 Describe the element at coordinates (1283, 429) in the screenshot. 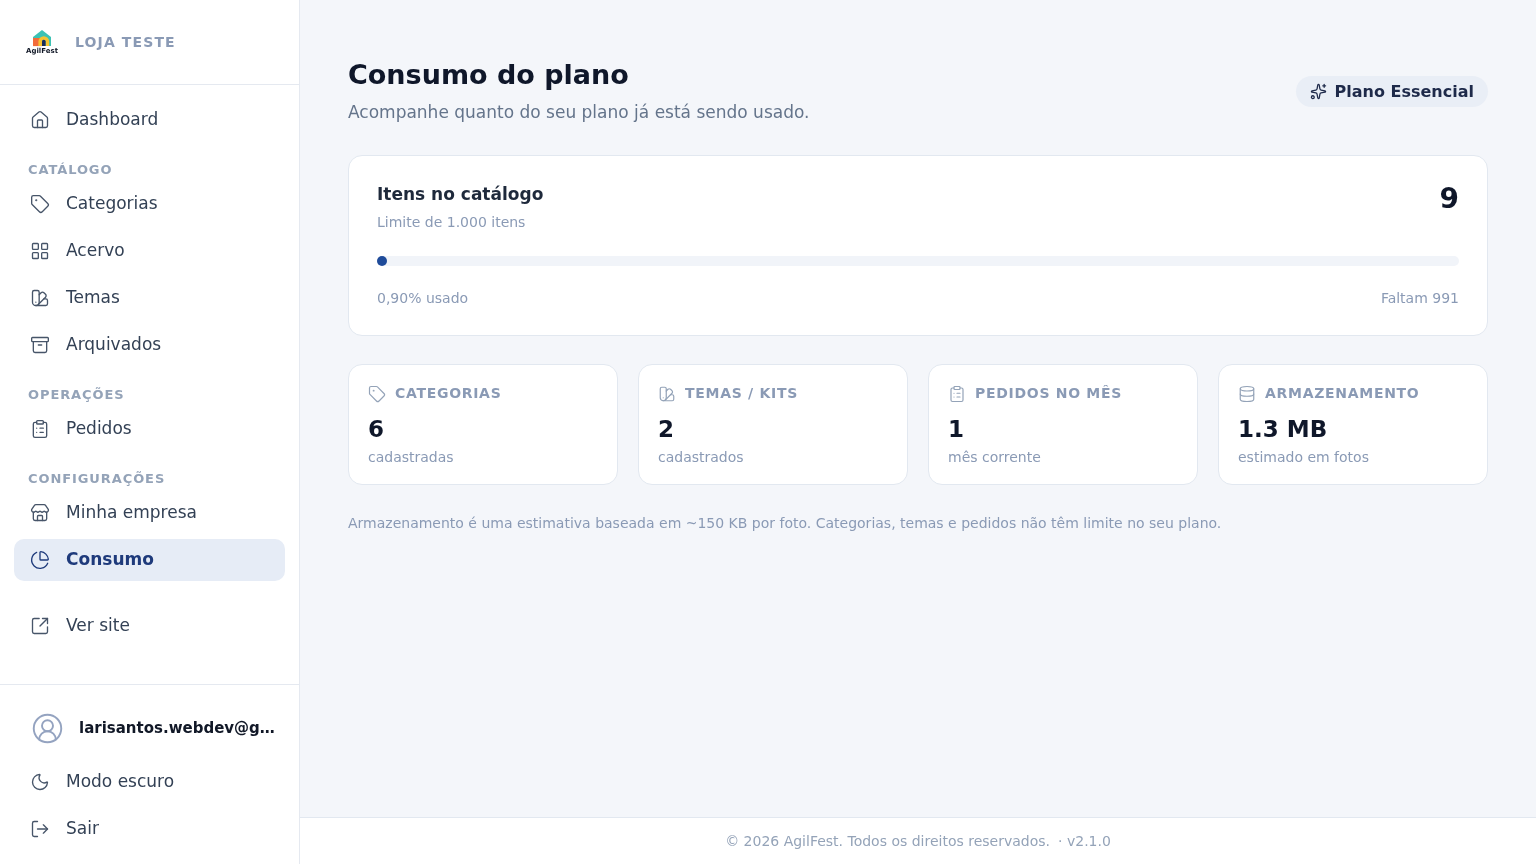

I see `stat-value: 1.3 MB` at that location.